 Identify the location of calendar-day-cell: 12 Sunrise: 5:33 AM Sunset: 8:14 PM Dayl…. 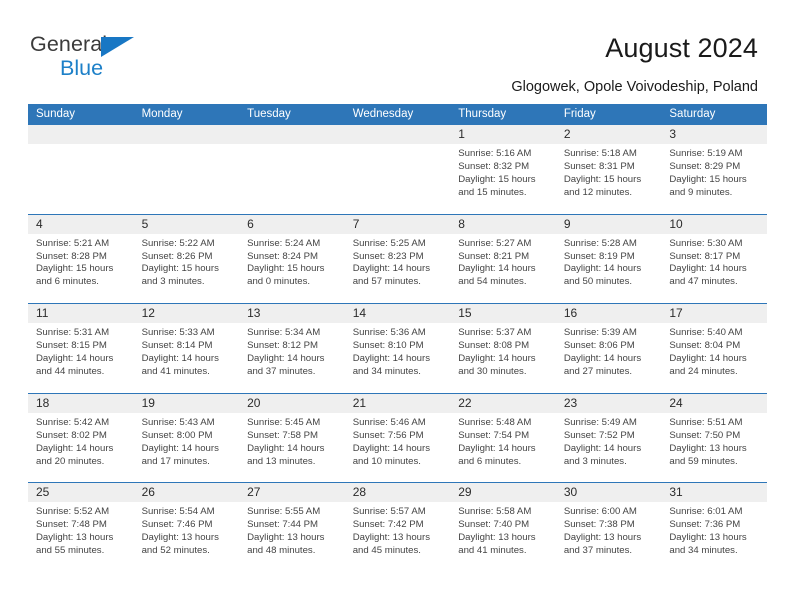
(186, 348).